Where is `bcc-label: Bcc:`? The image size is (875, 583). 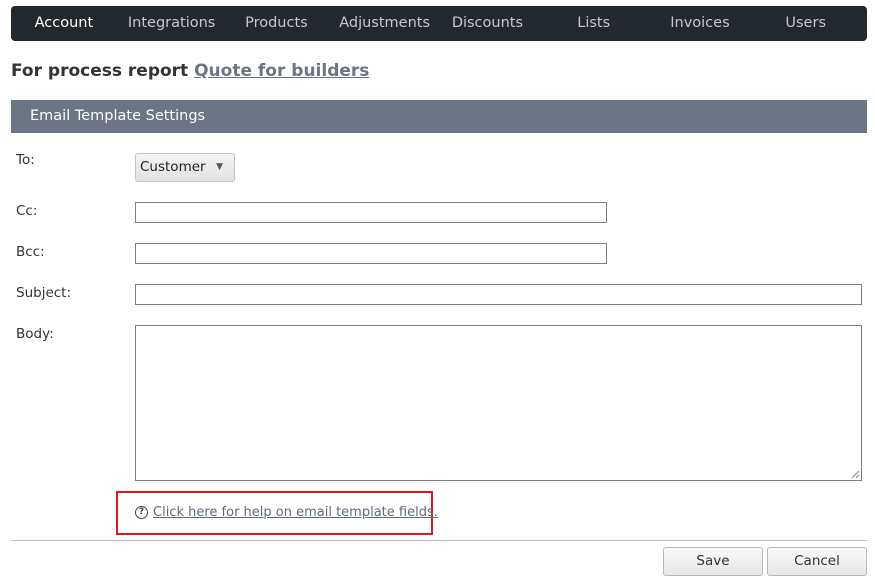 bcc-label: Bcc: is located at coordinates (30, 252).